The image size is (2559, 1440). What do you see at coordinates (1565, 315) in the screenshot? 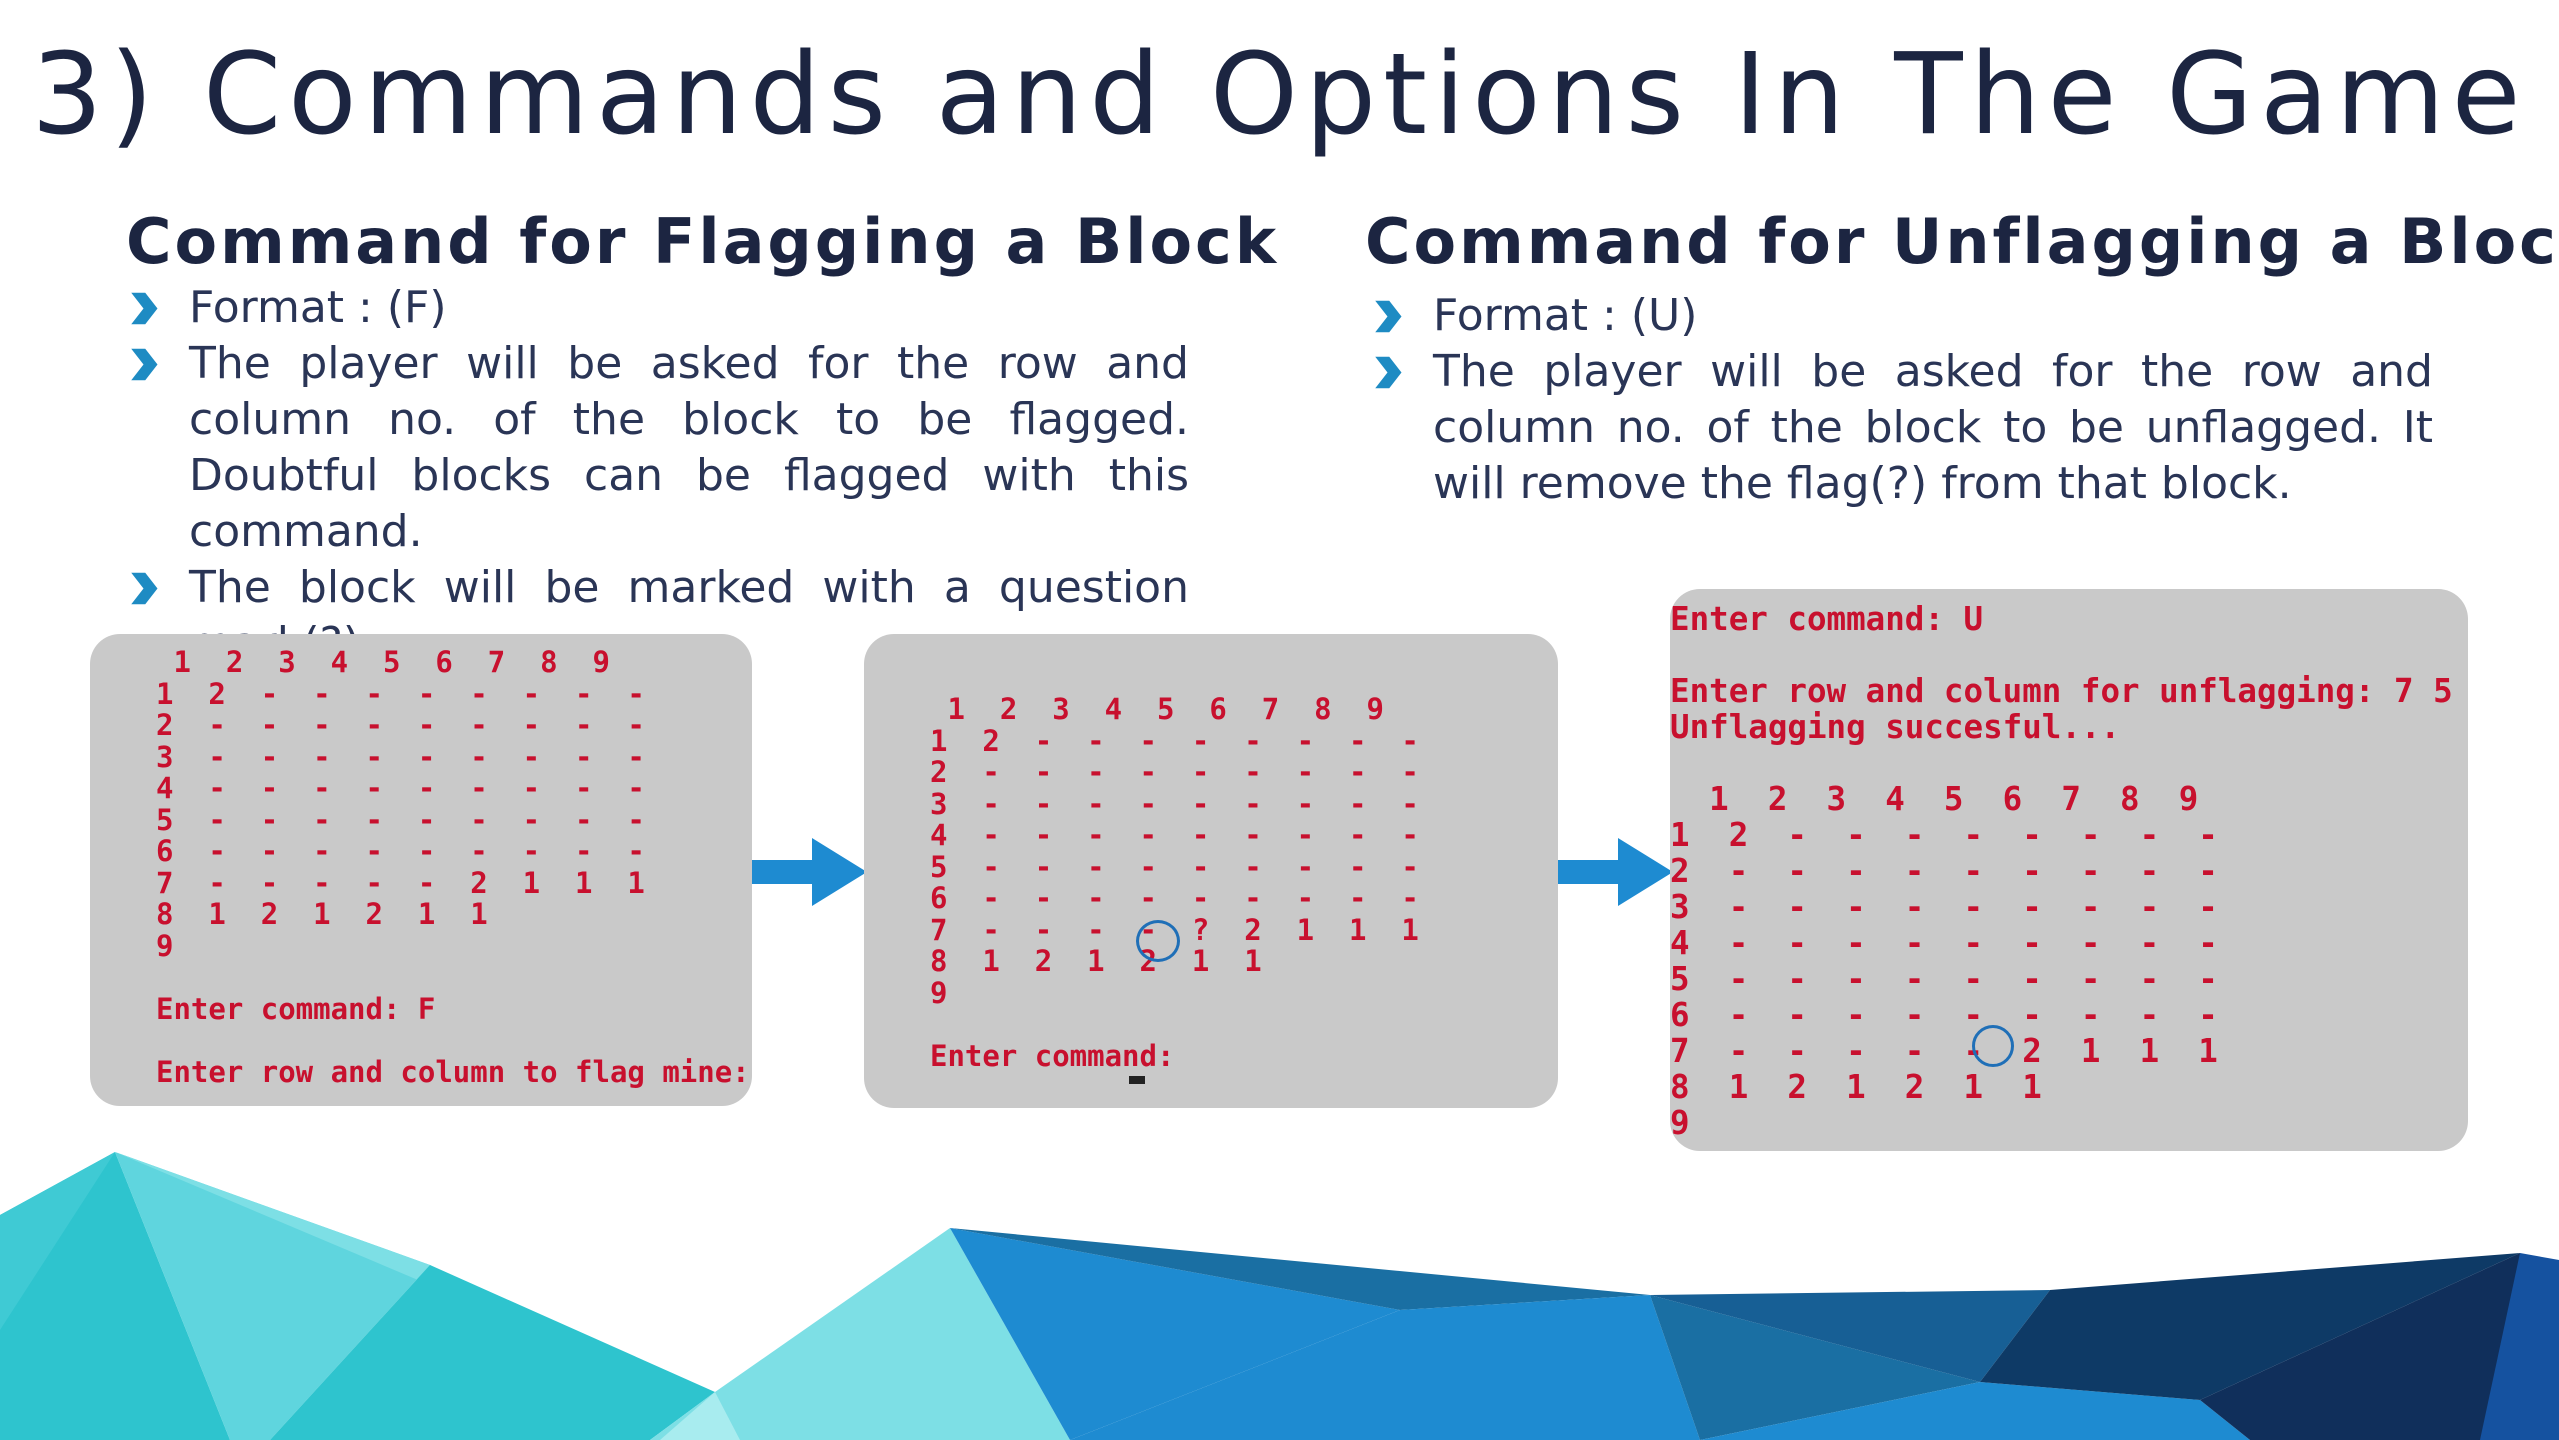
I see `unflagging-format-text: Format : (U)` at bounding box center [1565, 315].